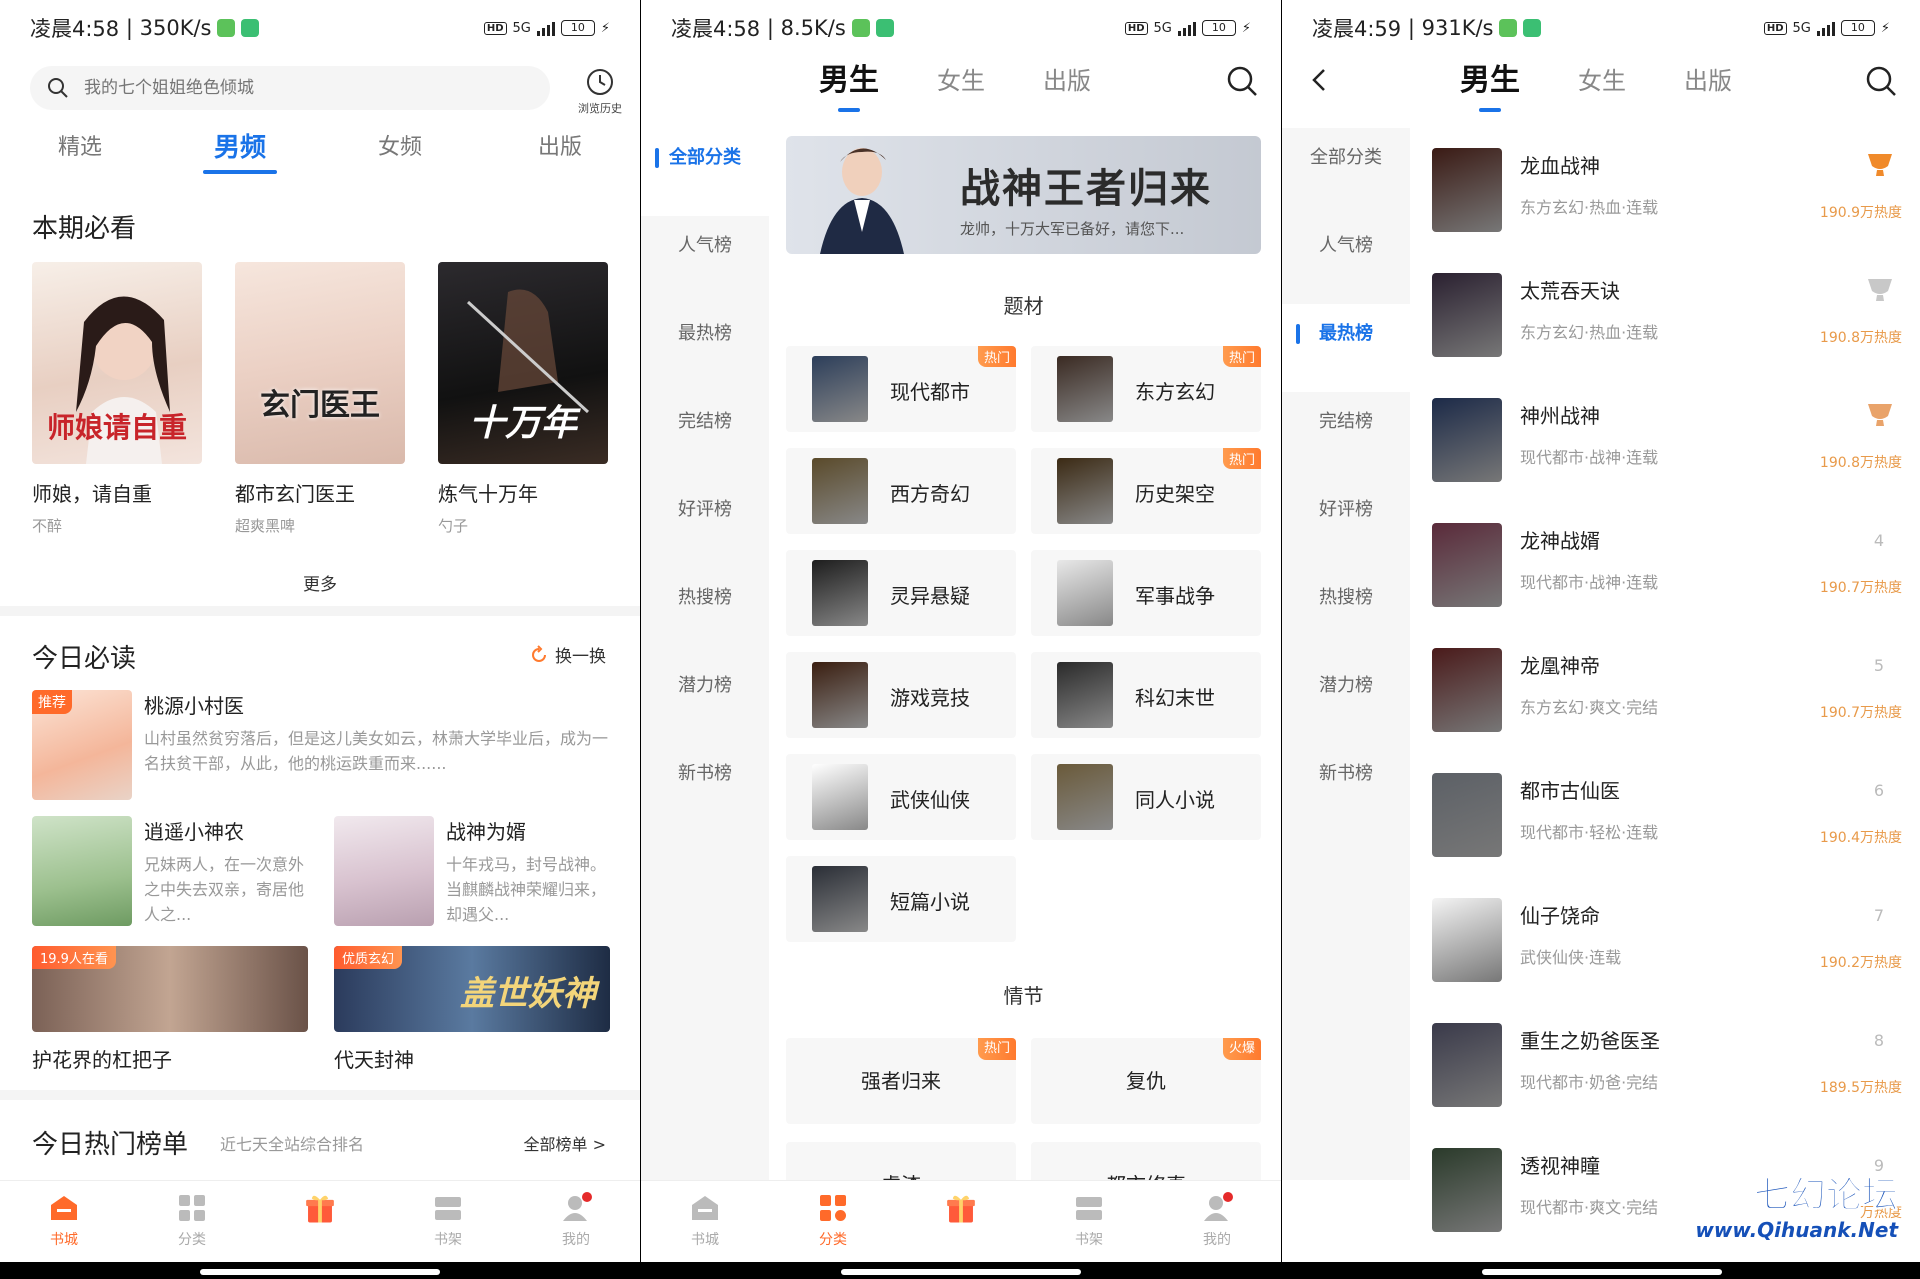 This screenshot has width=1920, height=1279. Describe the element at coordinates (1667, 698) in the screenshot. I see `ranking-item: 龙凰神帝 东方玄幻·爽文·完结 5 190.7万热度` at that location.